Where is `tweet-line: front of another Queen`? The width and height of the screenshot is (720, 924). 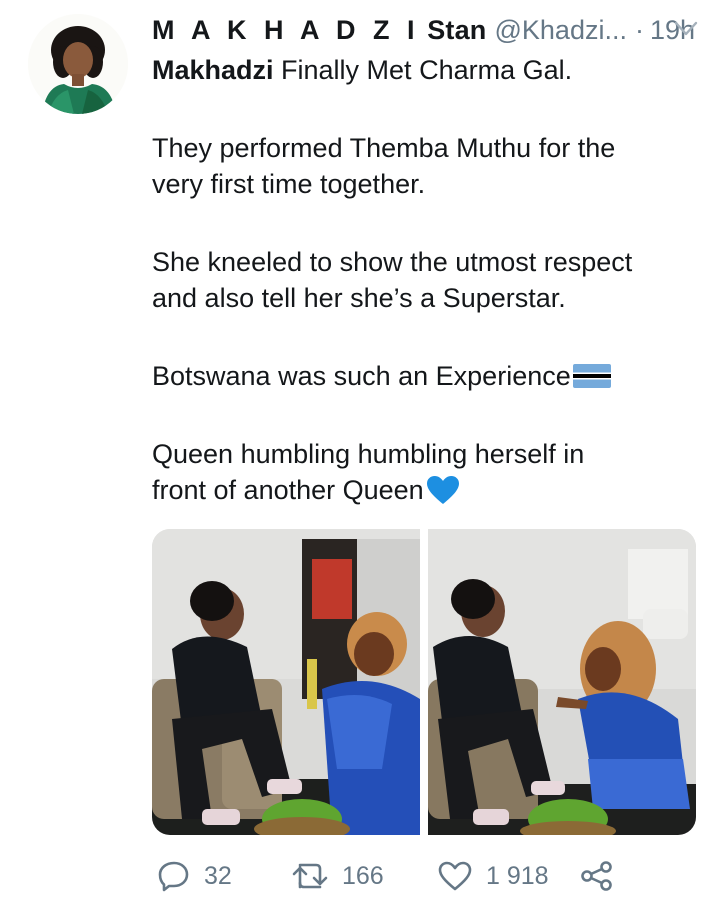 tweet-line: front of another Queen is located at coordinates (429, 490).